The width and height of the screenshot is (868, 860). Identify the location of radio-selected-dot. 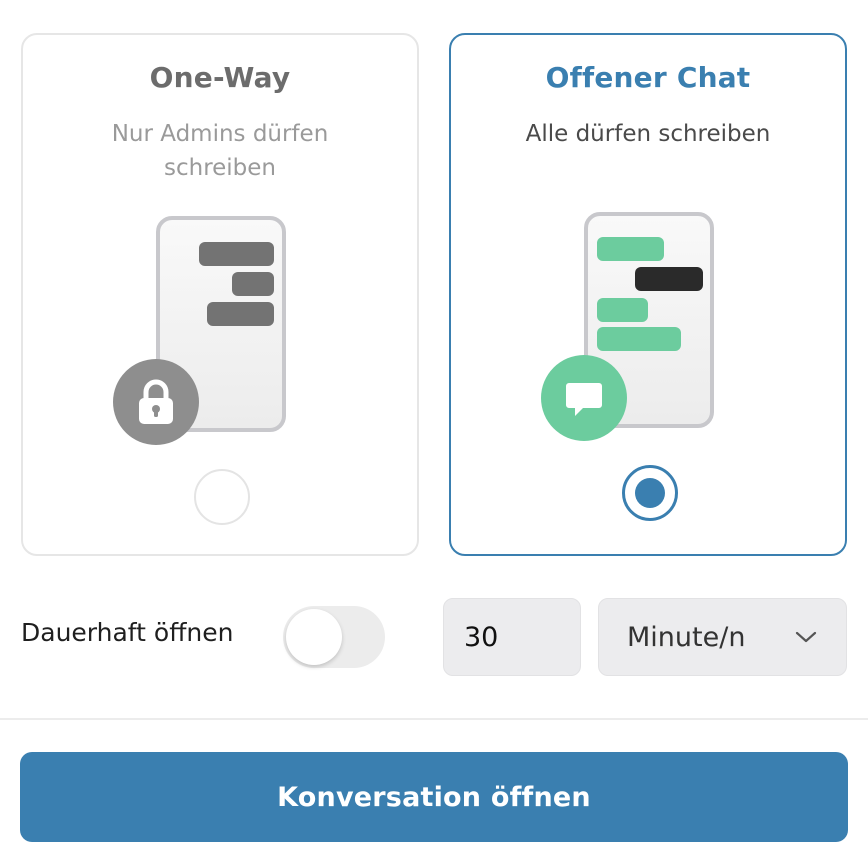
(650, 493).